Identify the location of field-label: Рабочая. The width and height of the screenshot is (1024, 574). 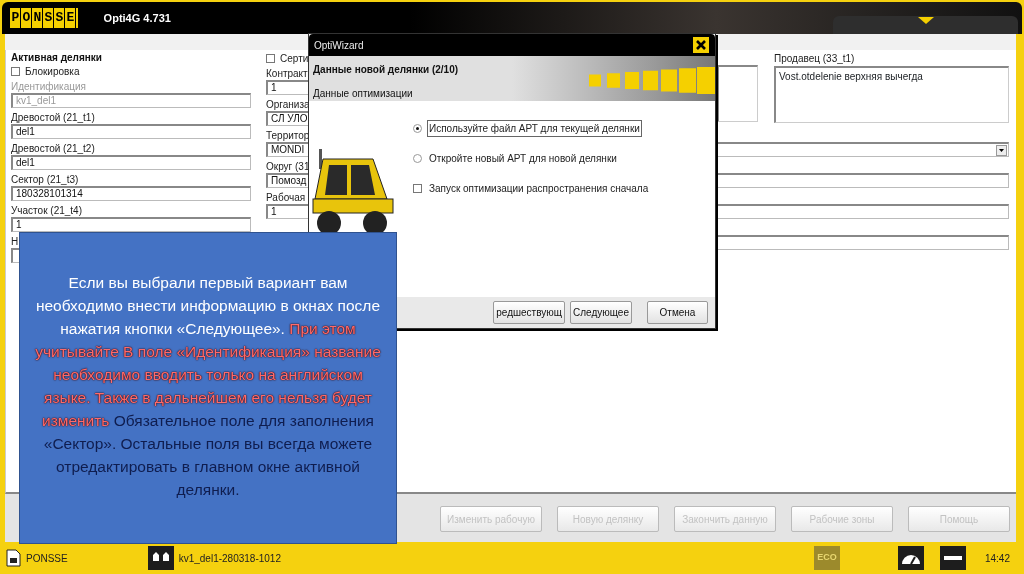
(286, 197).